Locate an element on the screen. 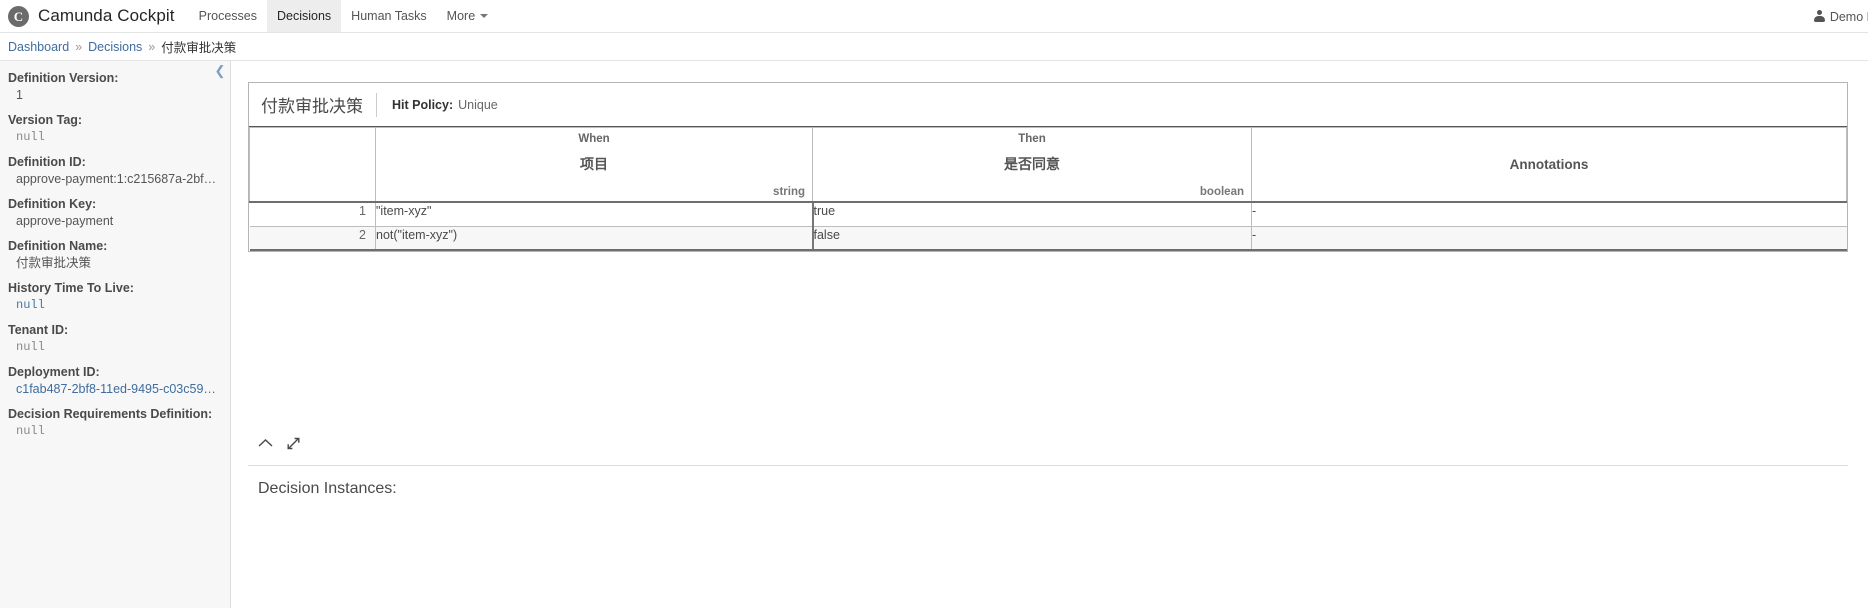 This screenshot has height=608, width=1868. nav-item-processes: Processes is located at coordinates (228, 16).